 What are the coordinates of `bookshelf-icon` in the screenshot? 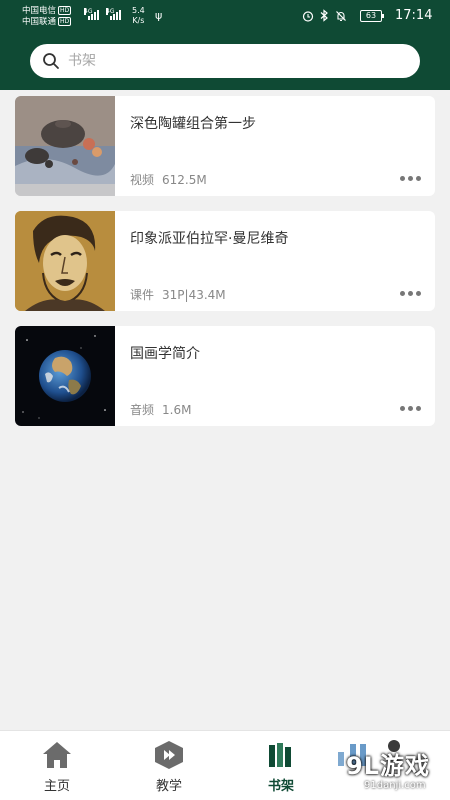 It's located at (280, 755).